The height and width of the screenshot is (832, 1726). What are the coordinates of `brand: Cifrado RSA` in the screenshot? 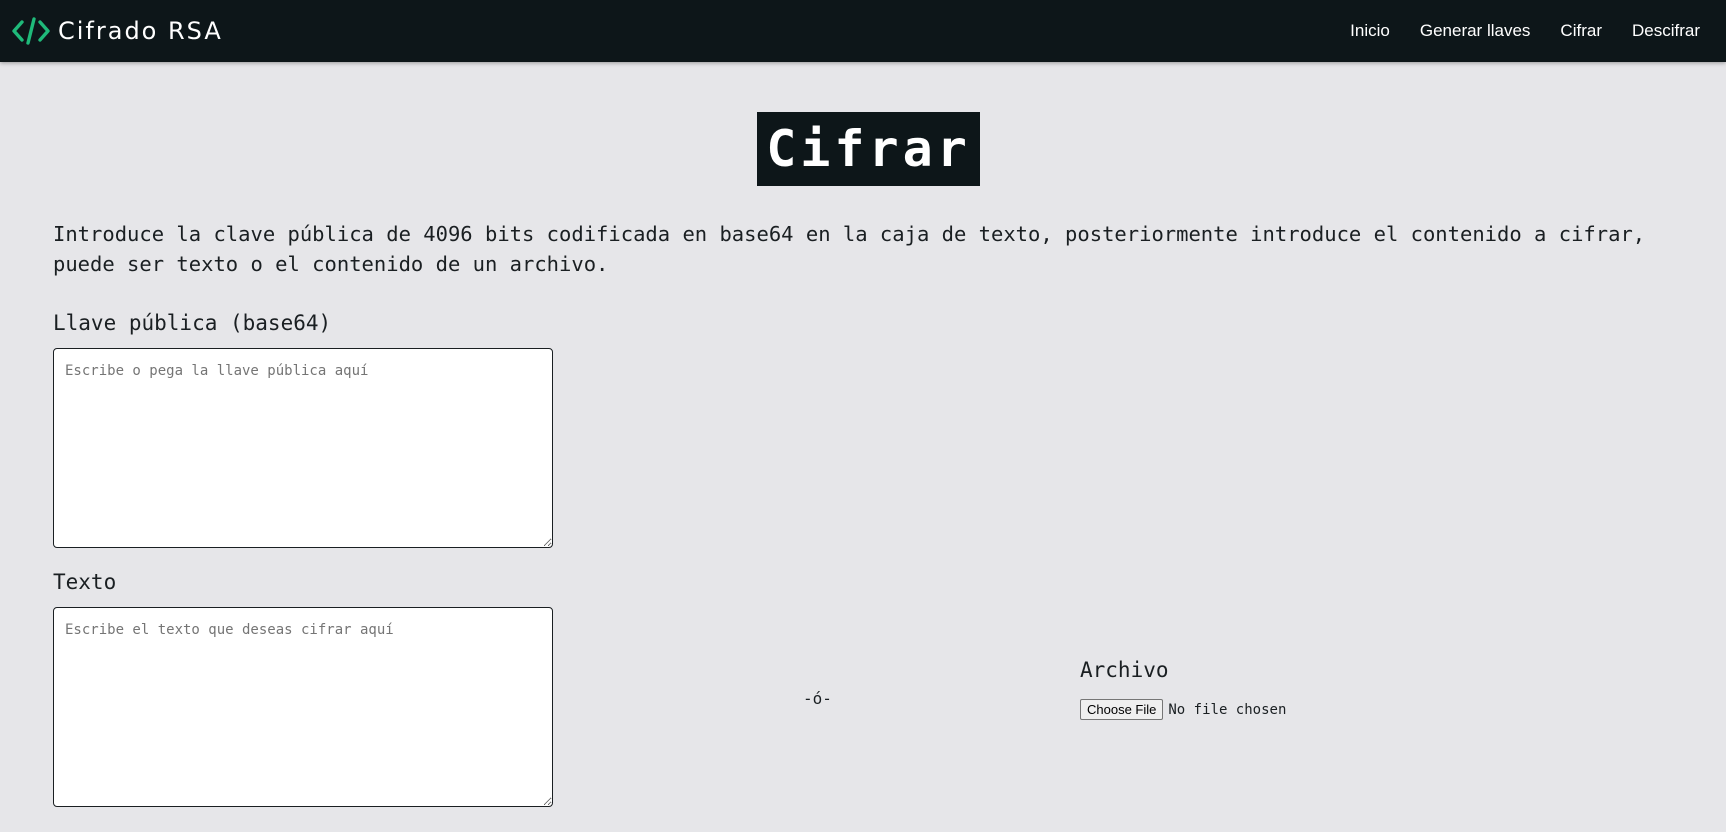 It's located at (117, 31).